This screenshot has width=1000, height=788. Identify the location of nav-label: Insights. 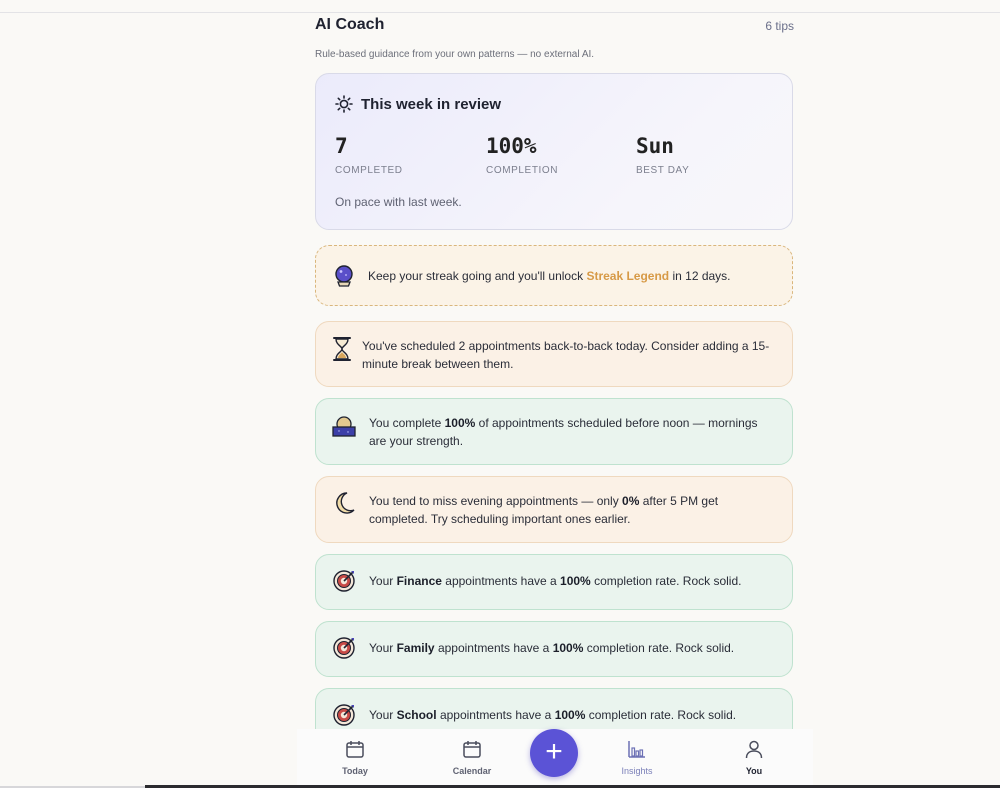
(637, 771).